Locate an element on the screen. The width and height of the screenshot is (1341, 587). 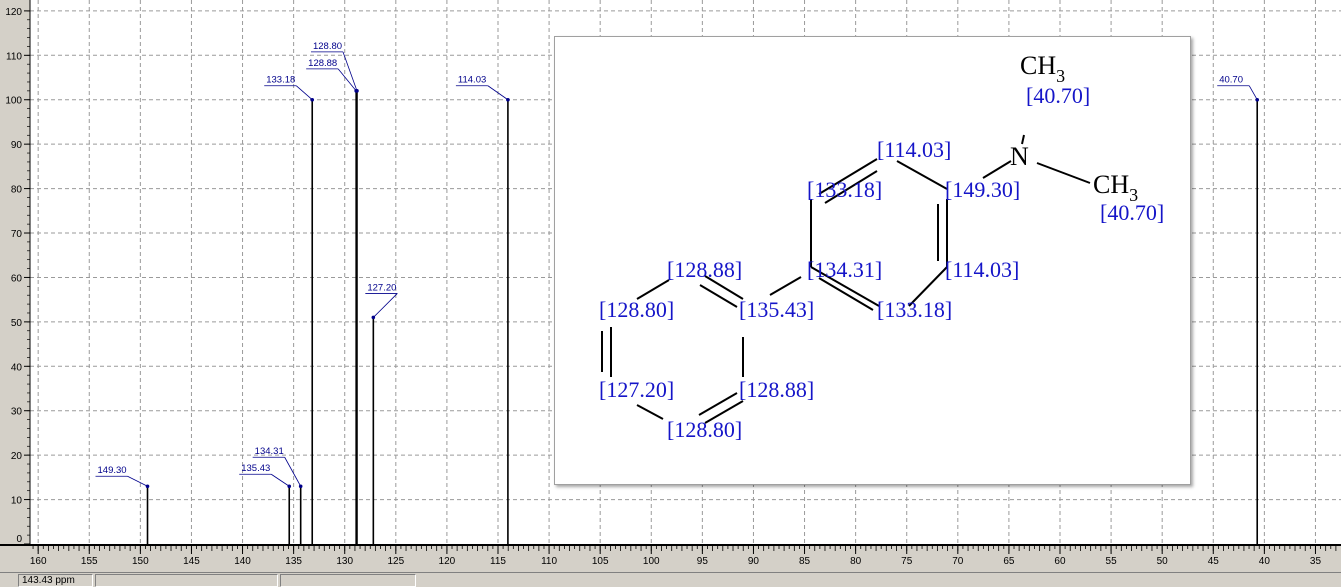
peak-label: 127.20 is located at coordinates (381, 287).